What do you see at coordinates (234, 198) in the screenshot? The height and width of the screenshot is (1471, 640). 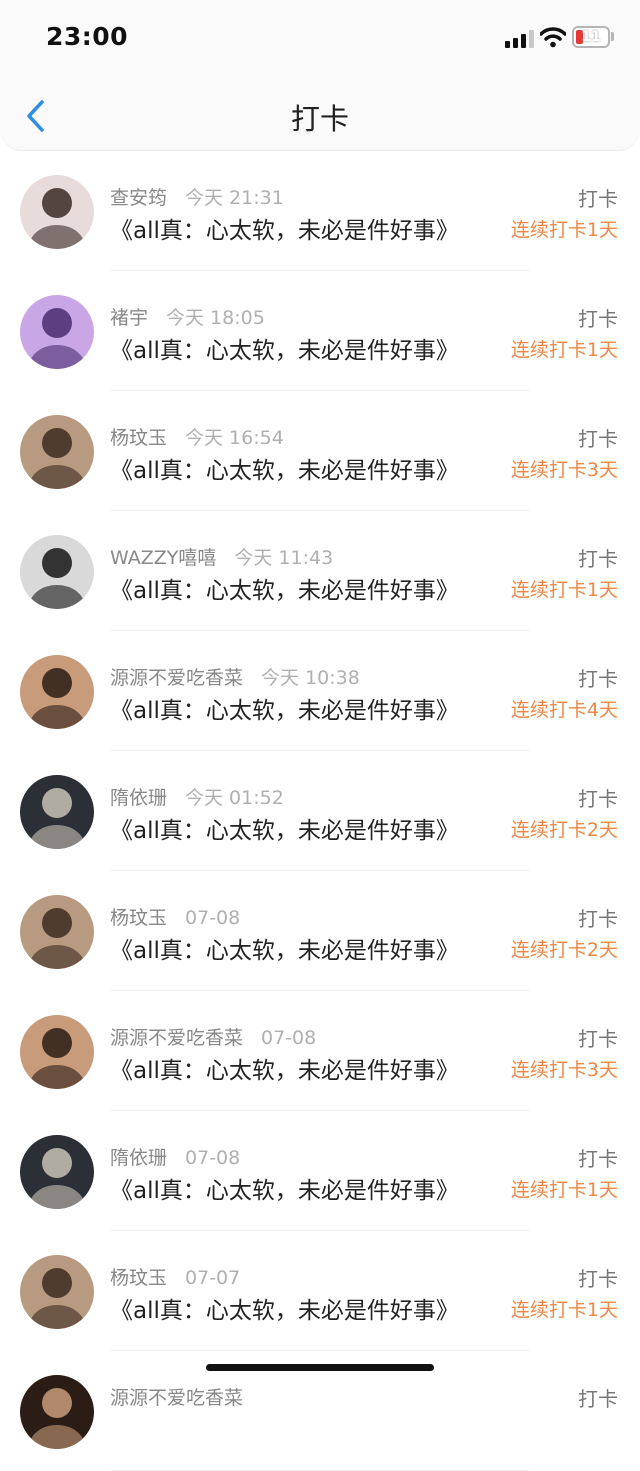 I see `checkin-time: 今天 21:31` at bounding box center [234, 198].